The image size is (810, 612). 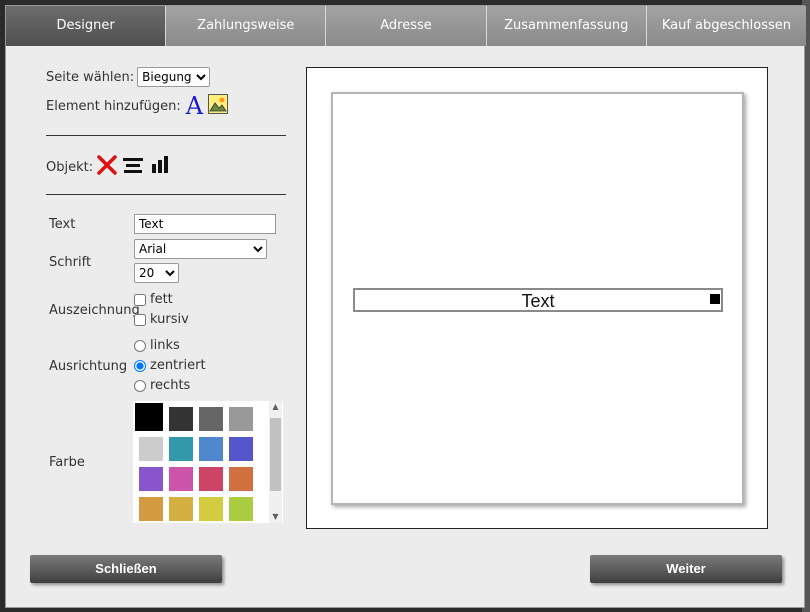 What do you see at coordinates (178, 365) in the screenshot?
I see `align-center-label: zentriert` at bounding box center [178, 365].